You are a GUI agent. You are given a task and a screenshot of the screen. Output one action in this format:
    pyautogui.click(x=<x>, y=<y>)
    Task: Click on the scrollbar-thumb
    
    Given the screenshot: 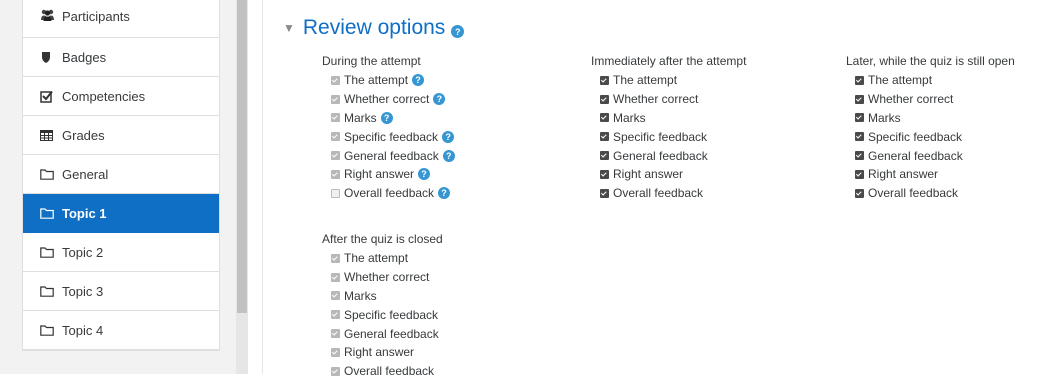 What is the action you would take?
    pyautogui.click(x=242, y=156)
    